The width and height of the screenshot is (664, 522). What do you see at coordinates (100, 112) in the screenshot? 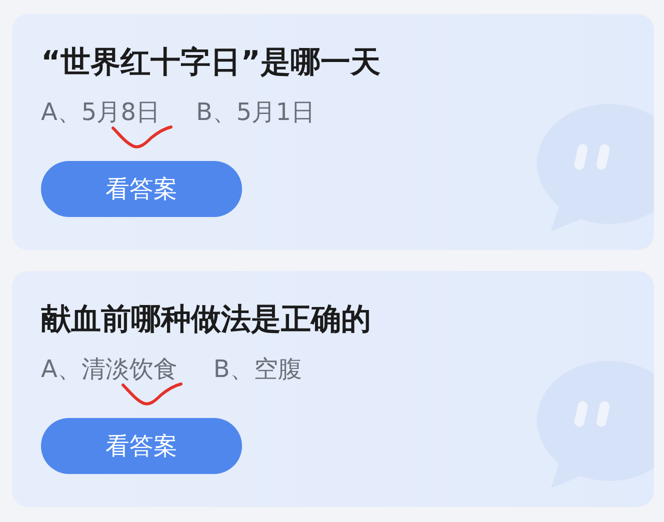
I see `answer-option: A、5月8日` at bounding box center [100, 112].